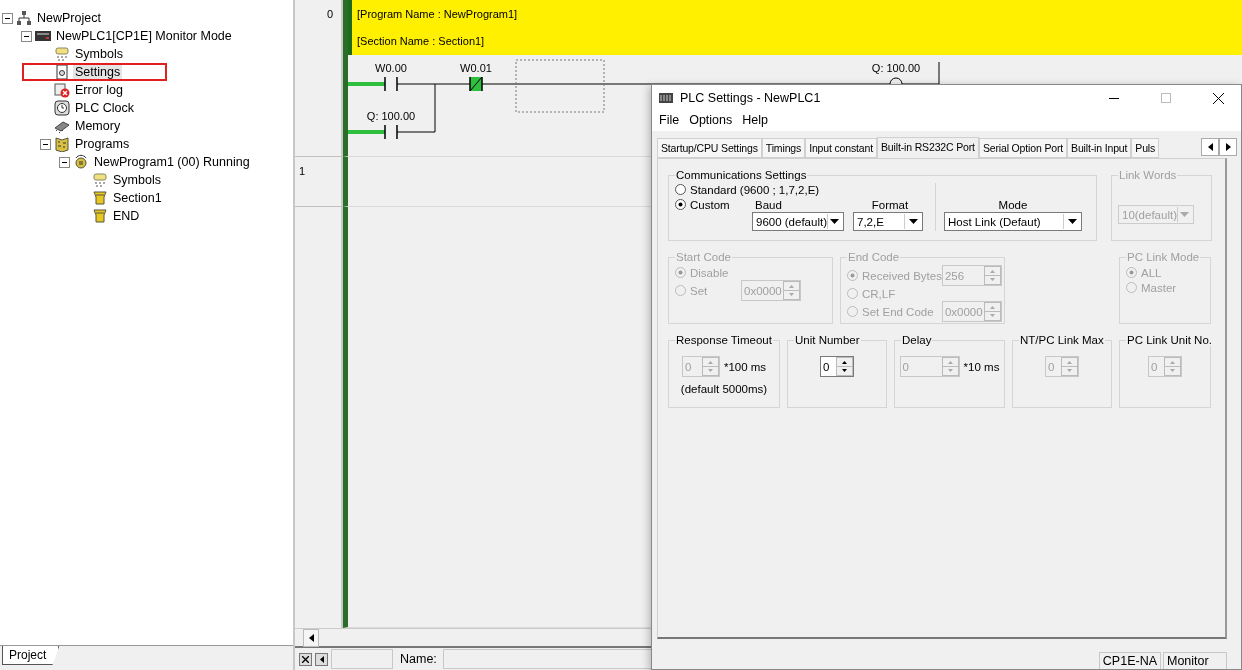 This screenshot has height=670, width=1242. What do you see at coordinates (438, 13) in the screenshot?
I see `rung-comment: [Program Name : NewProgram1]` at bounding box center [438, 13].